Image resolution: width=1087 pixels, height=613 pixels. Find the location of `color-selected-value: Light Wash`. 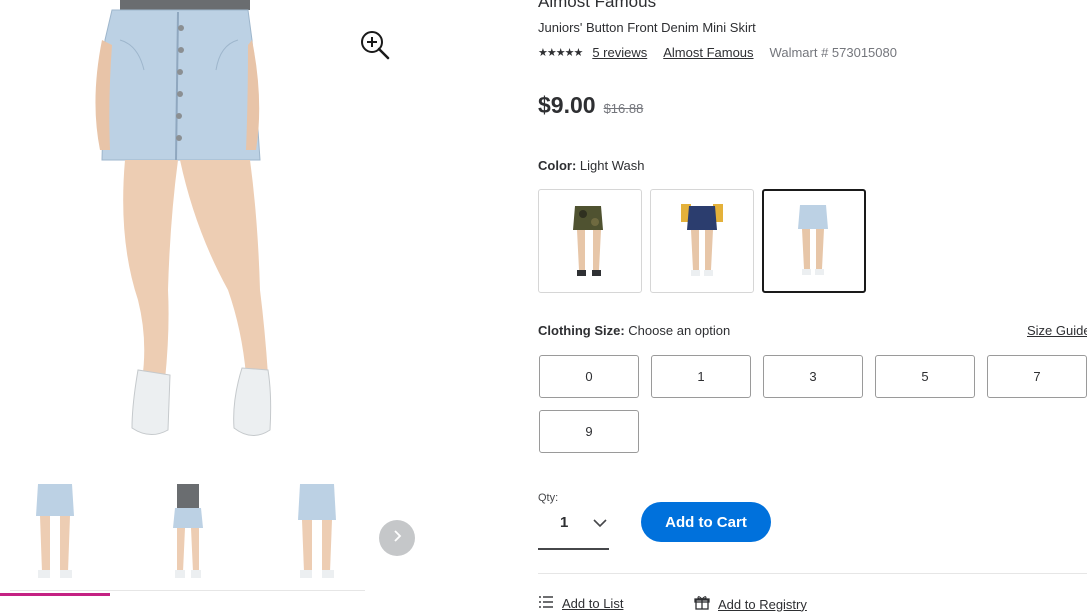

color-selected-value: Light Wash is located at coordinates (612, 165).